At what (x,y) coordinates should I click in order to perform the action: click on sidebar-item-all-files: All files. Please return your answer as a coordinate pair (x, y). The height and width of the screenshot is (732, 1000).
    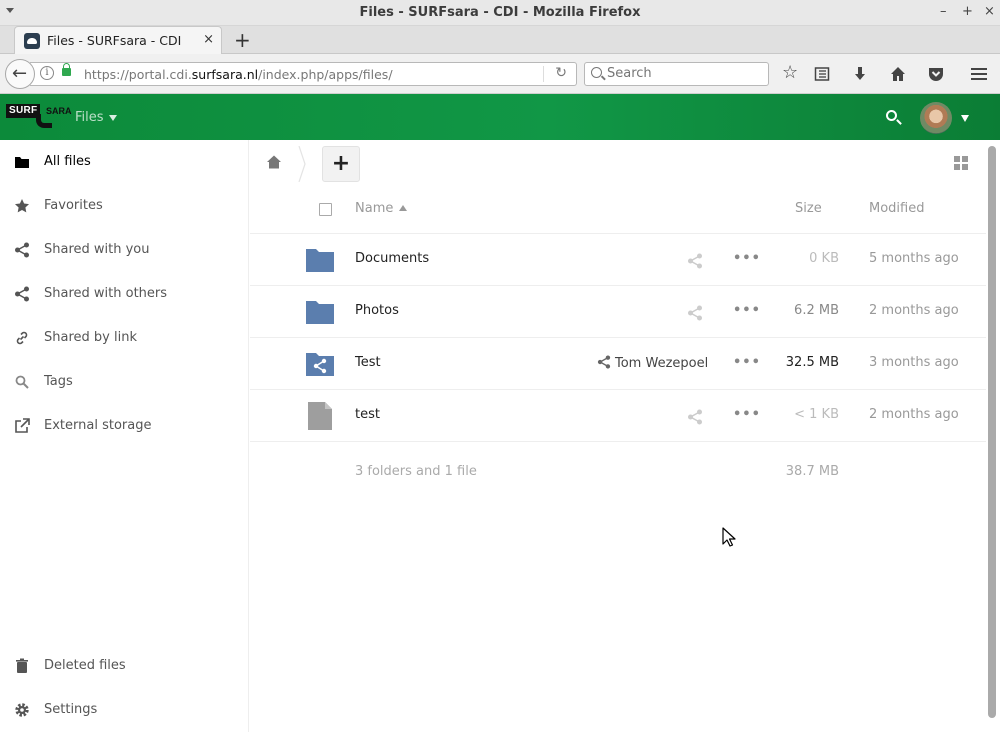
    Looking at the image, I should click on (124, 162).